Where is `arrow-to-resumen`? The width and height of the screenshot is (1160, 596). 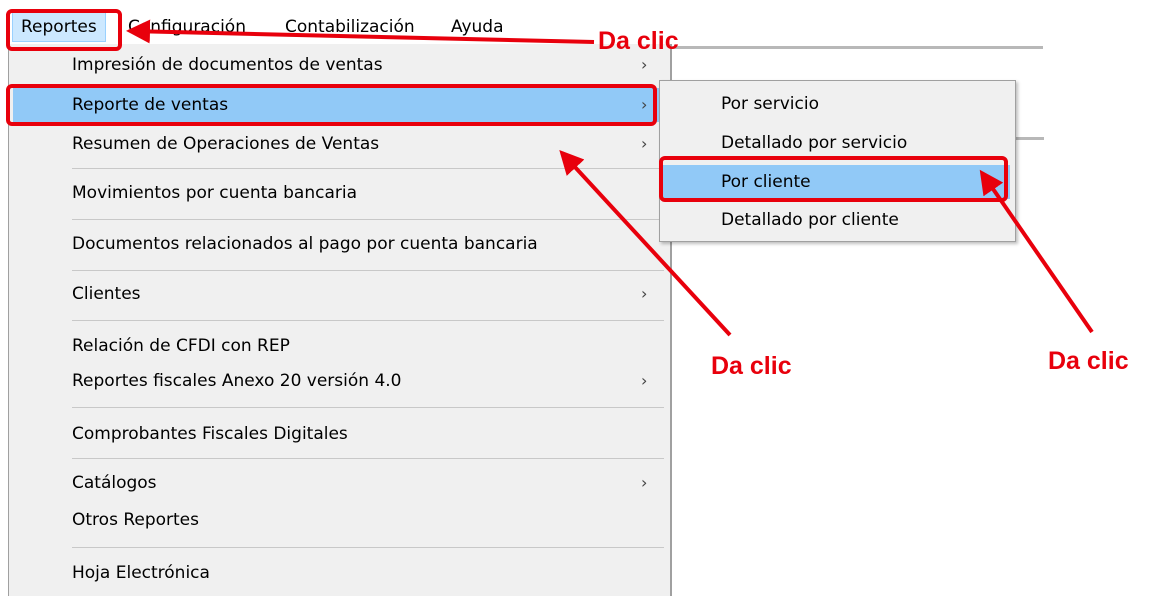 arrow-to-resumen is located at coordinates (645, 243).